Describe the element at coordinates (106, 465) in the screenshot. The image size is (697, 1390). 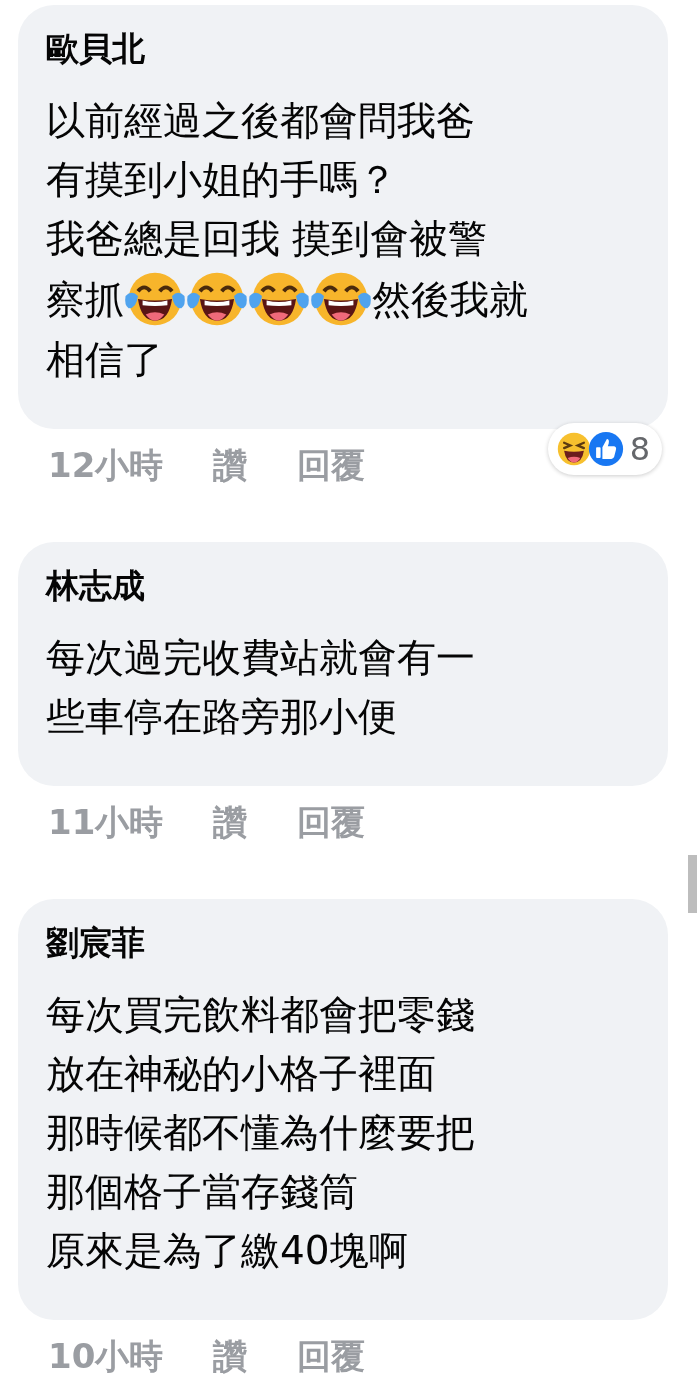
I see `comment-time: 12小時` at that location.